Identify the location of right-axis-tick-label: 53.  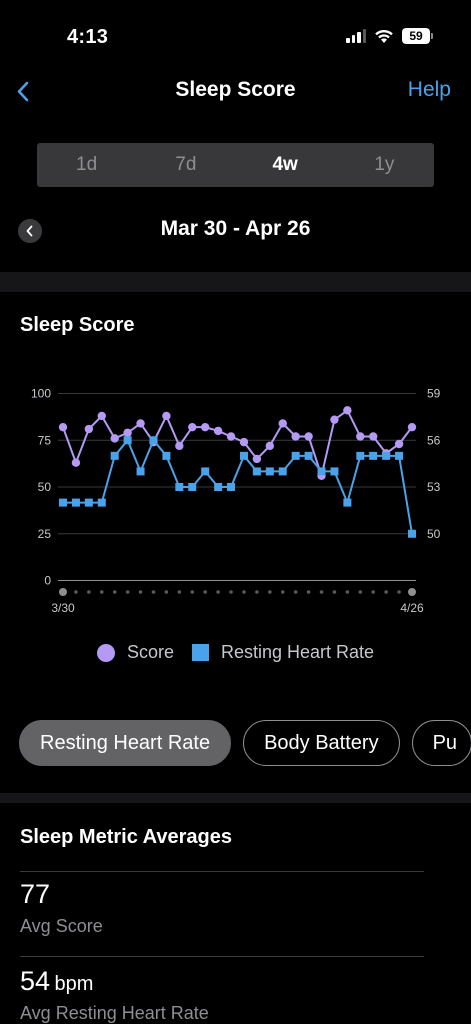
(434, 487).